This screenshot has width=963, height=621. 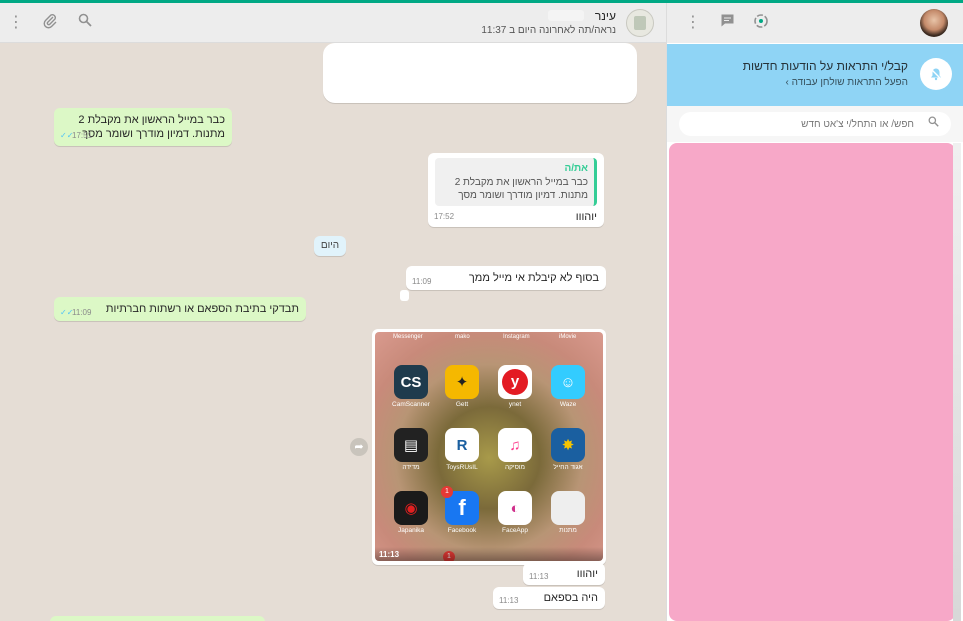 What do you see at coordinates (568, 337) in the screenshot?
I see `app-label: iMovie` at bounding box center [568, 337].